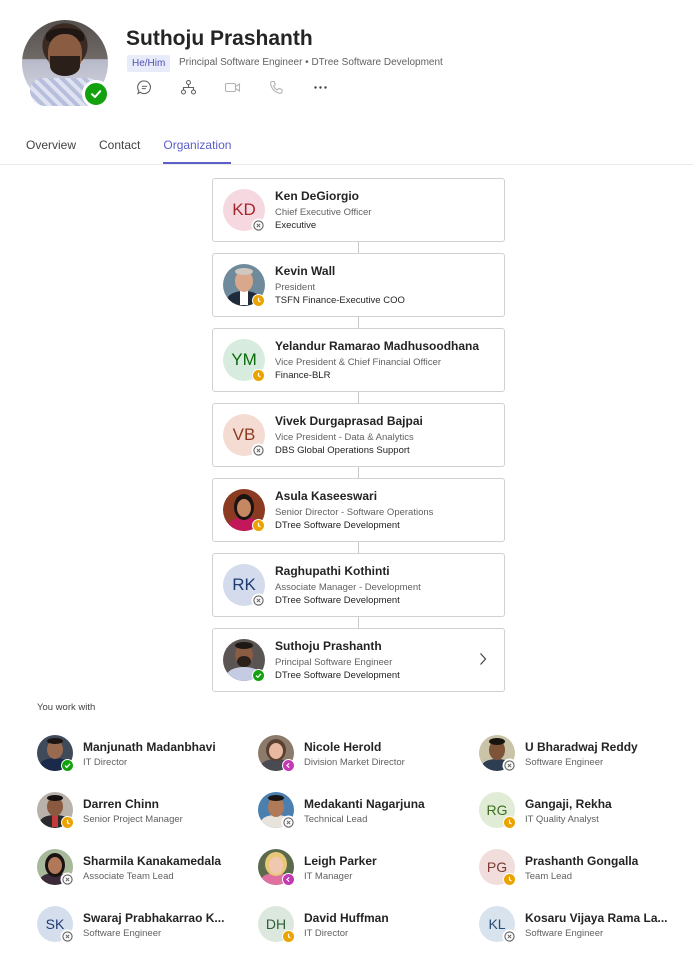 This screenshot has width=693, height=963. I want to click on phone-call-button, so click(290, 88).